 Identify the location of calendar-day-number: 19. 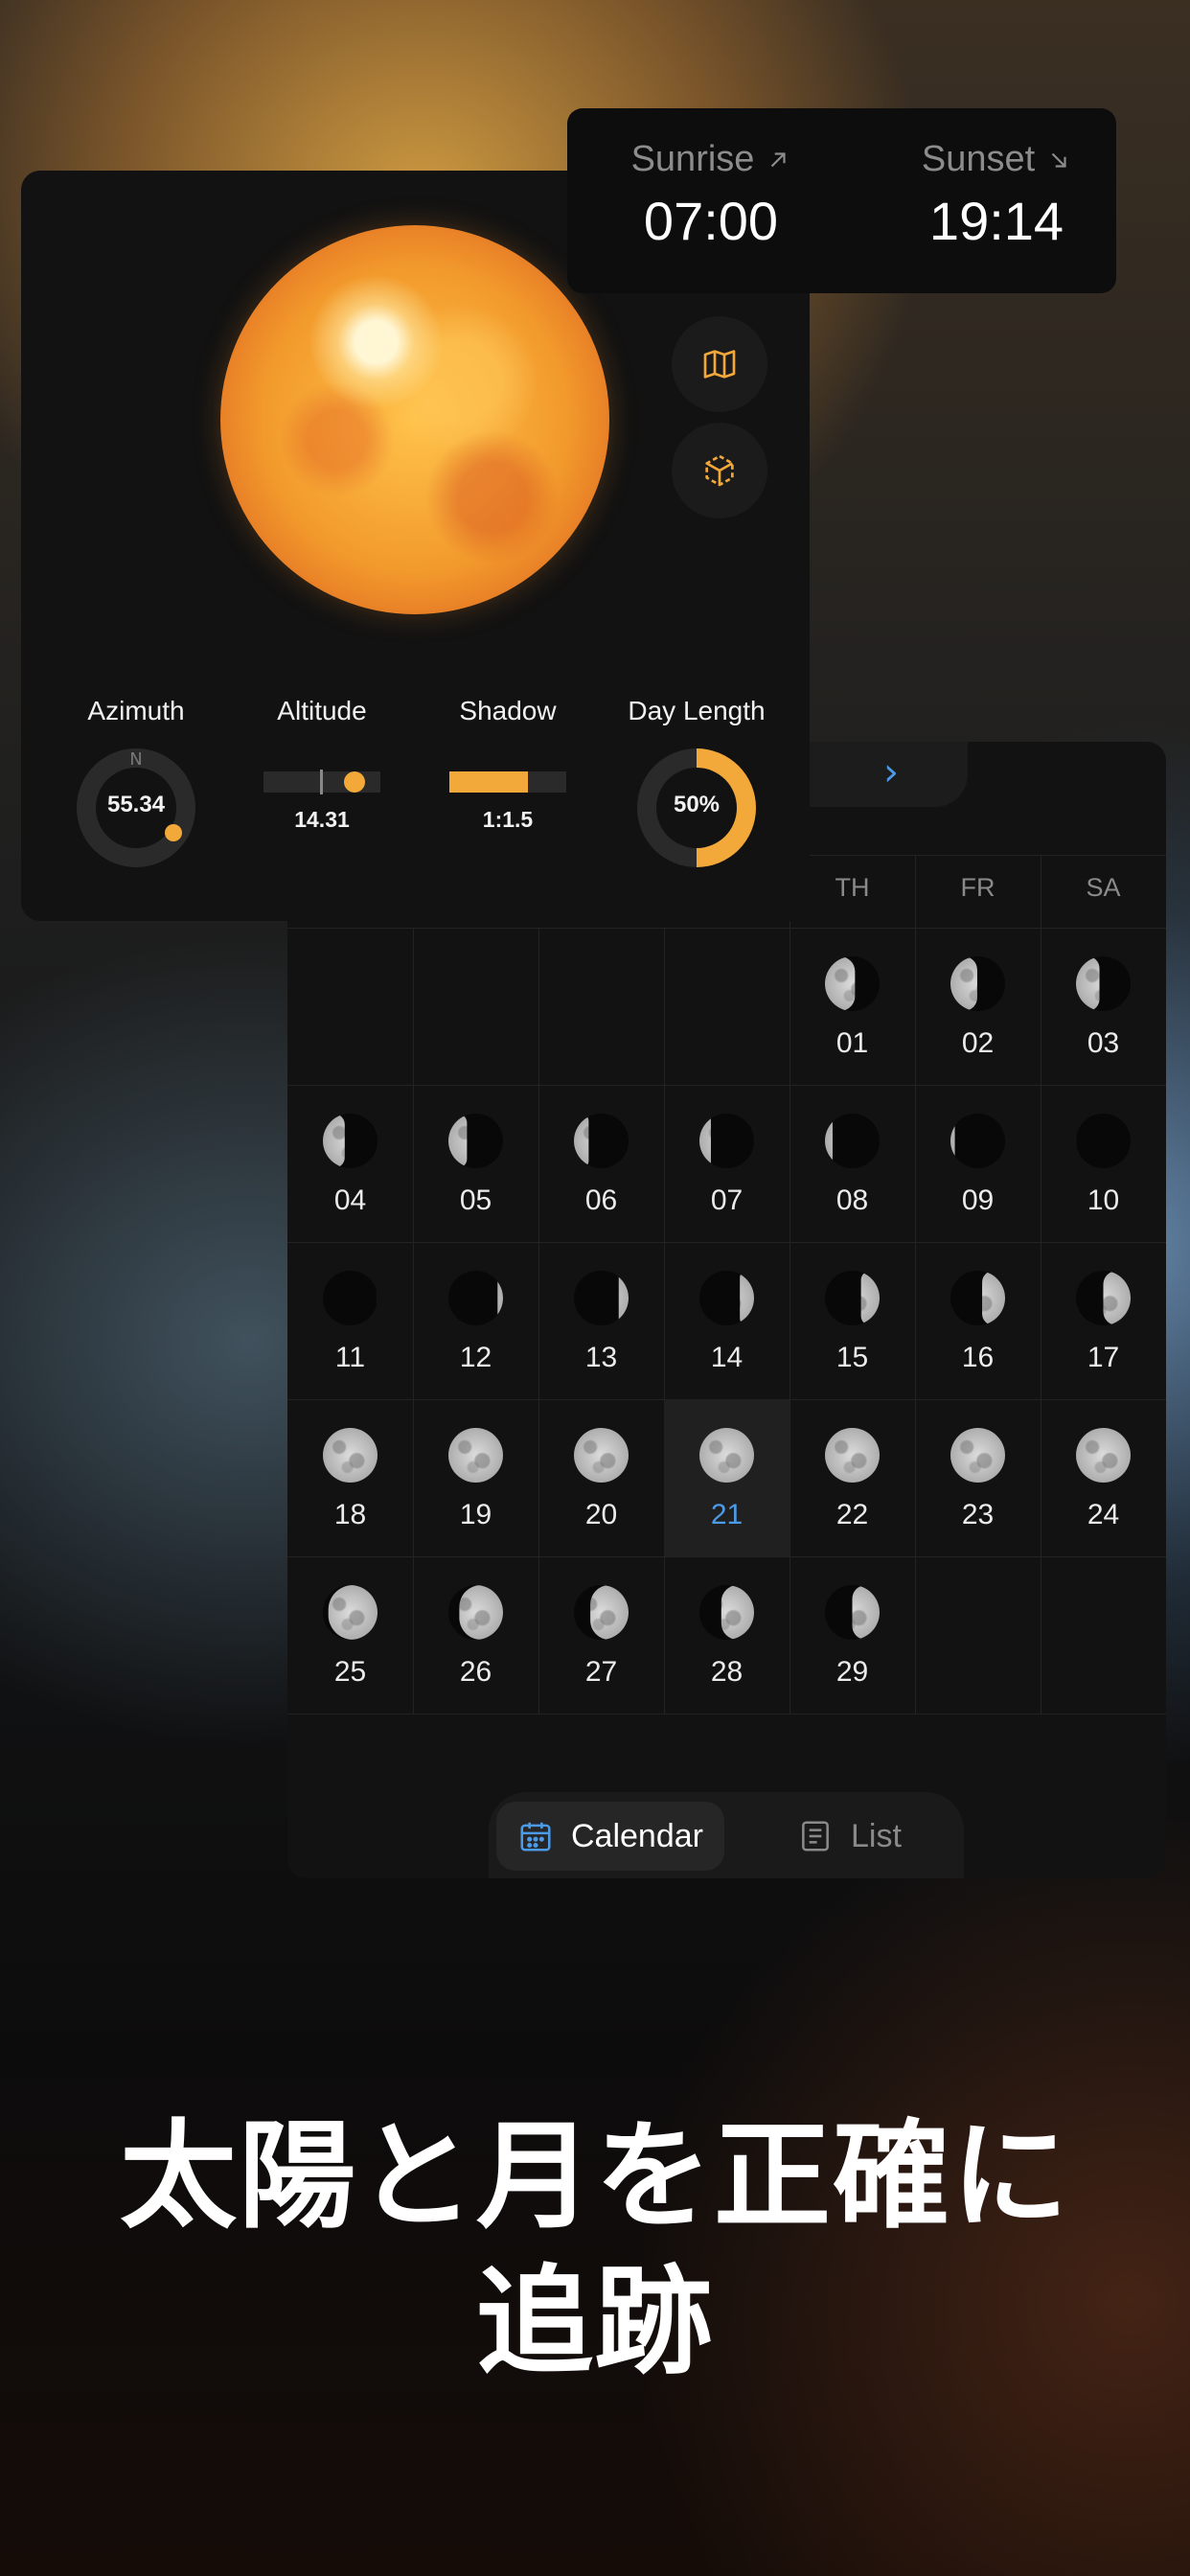
(476, 1514).